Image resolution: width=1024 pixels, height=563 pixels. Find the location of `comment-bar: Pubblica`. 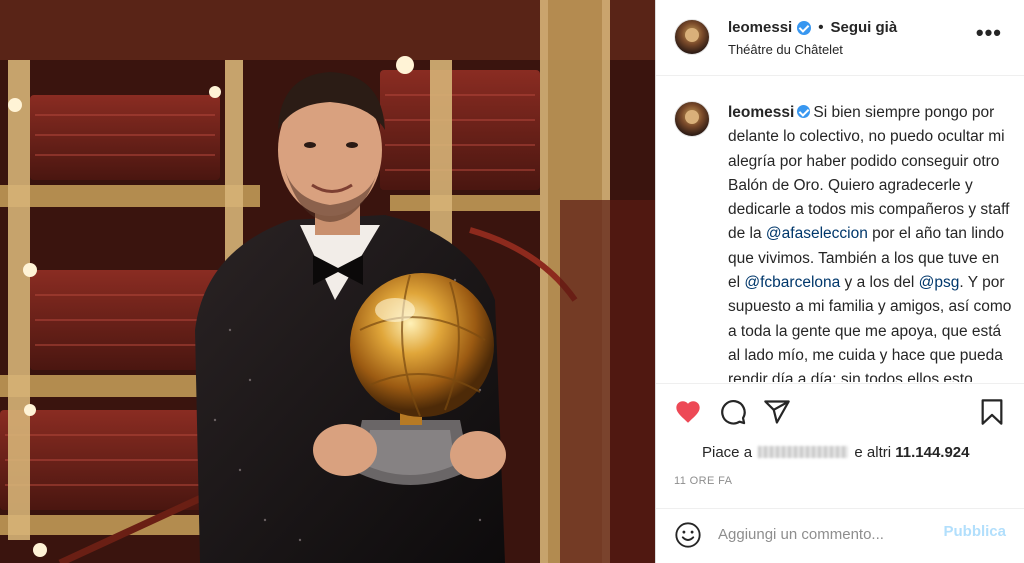

comment-bar: Pubblica is located at coordinates (840, 535).